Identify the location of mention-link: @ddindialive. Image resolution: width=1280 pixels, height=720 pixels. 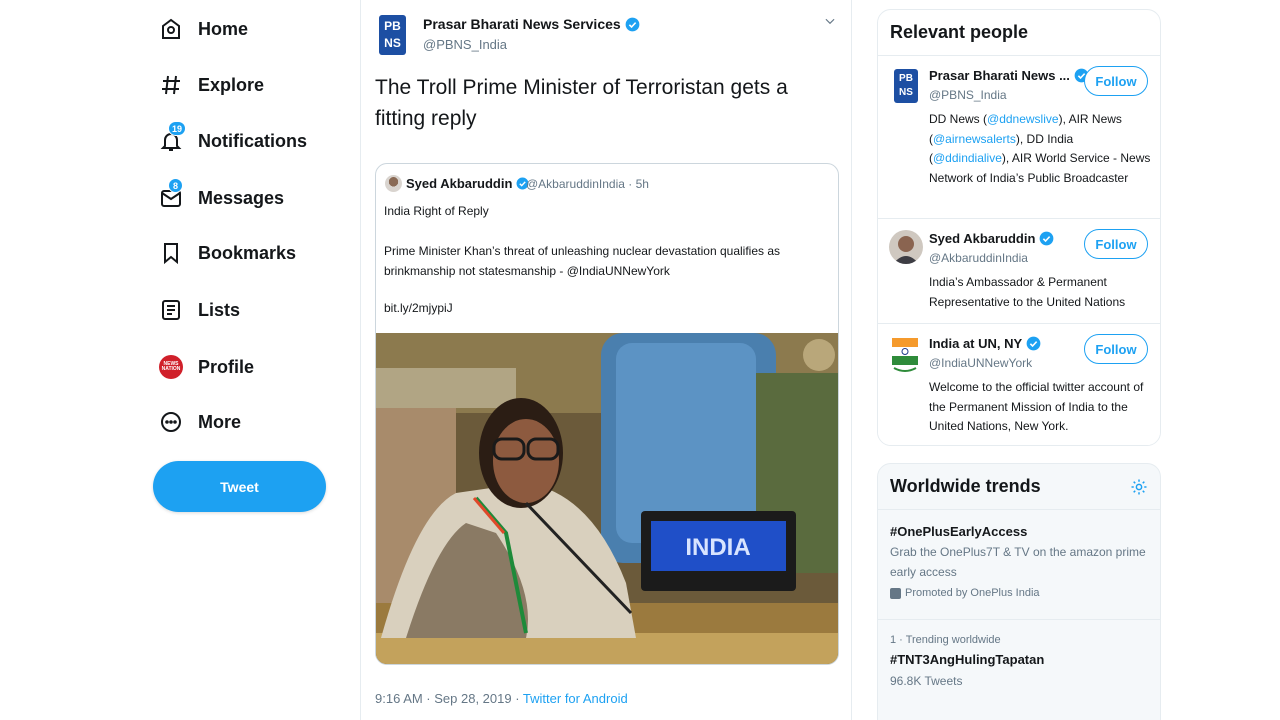
(967, 158).